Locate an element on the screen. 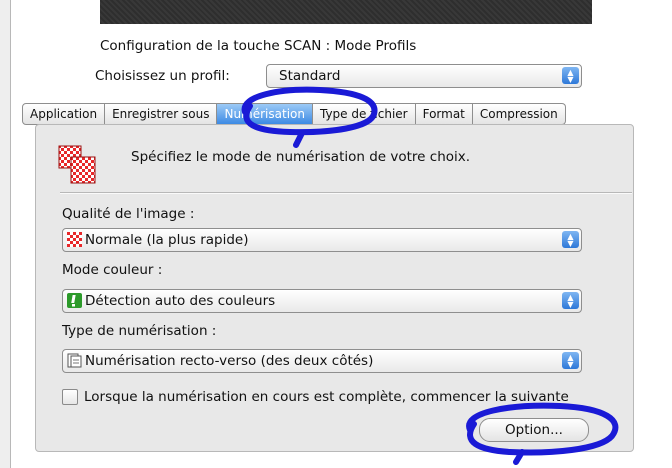  header-image-strip is located at coordinates (346, 12).